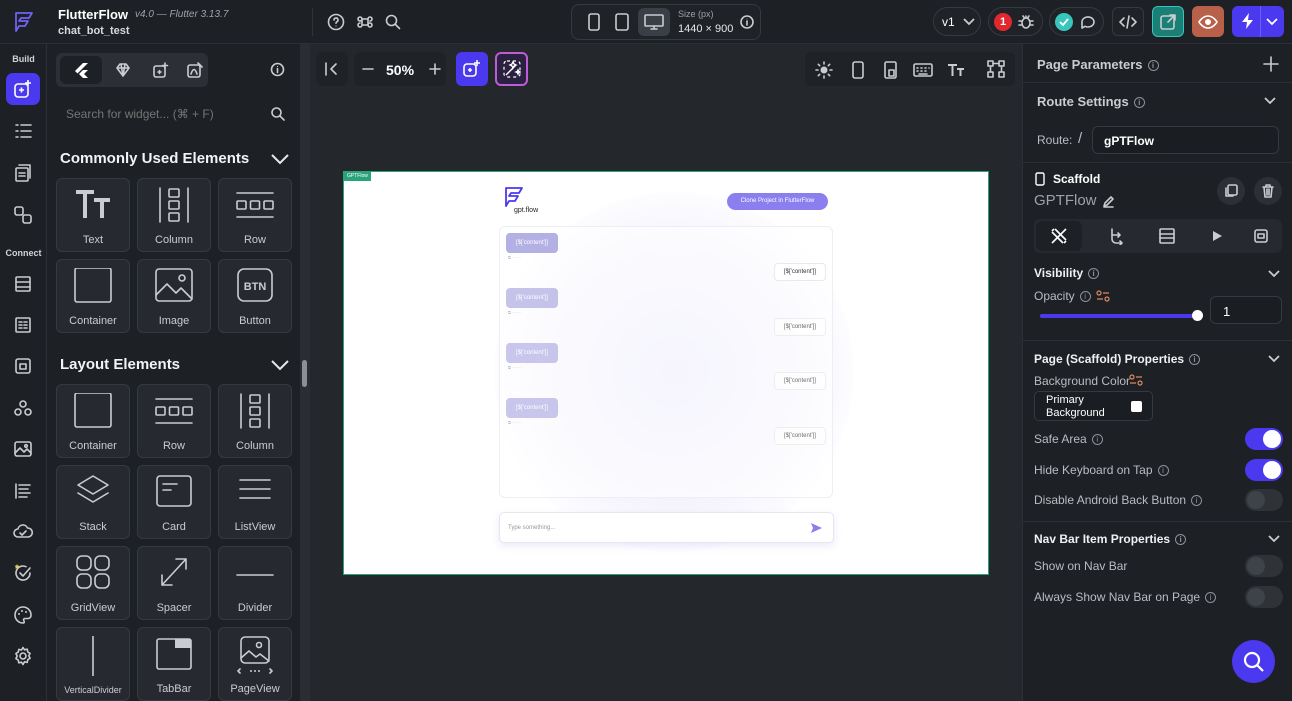 The height and width of the screenshot is (701, 1292). I want to click on hide-keyboard-toggle, so click(1264, 470).